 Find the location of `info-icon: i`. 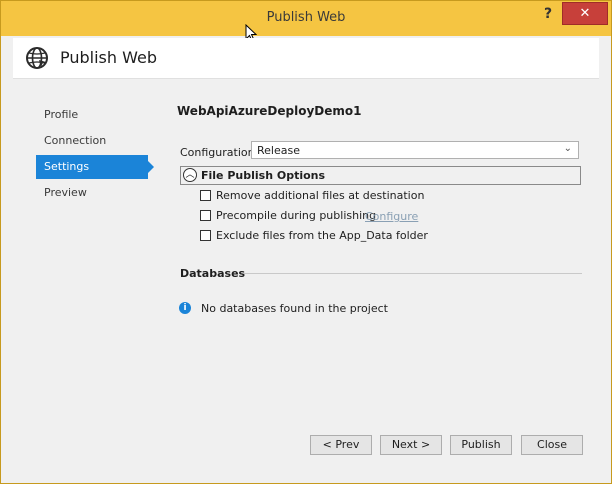

info-icon: i is located at coordinates (185, 308).